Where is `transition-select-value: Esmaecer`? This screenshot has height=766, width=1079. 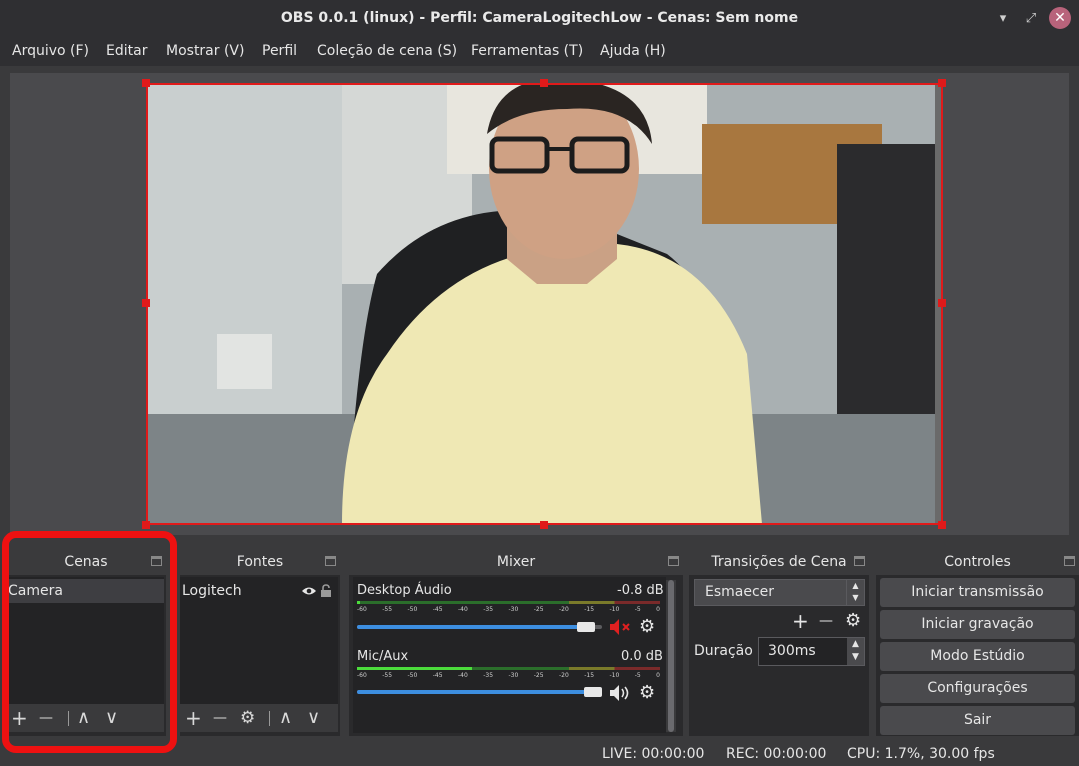 transition-select-value: Esmaecer is located at coordinates (740, 592).